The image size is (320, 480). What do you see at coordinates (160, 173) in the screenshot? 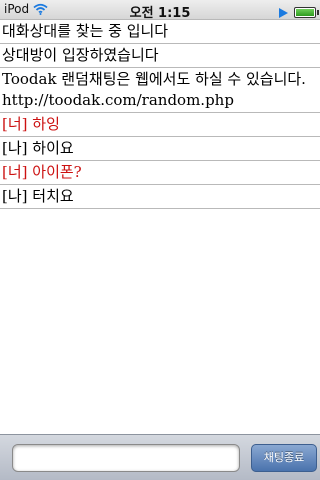
I see `chat-line-partner: [너] 아이폰?` at bounding box center [160, 173].